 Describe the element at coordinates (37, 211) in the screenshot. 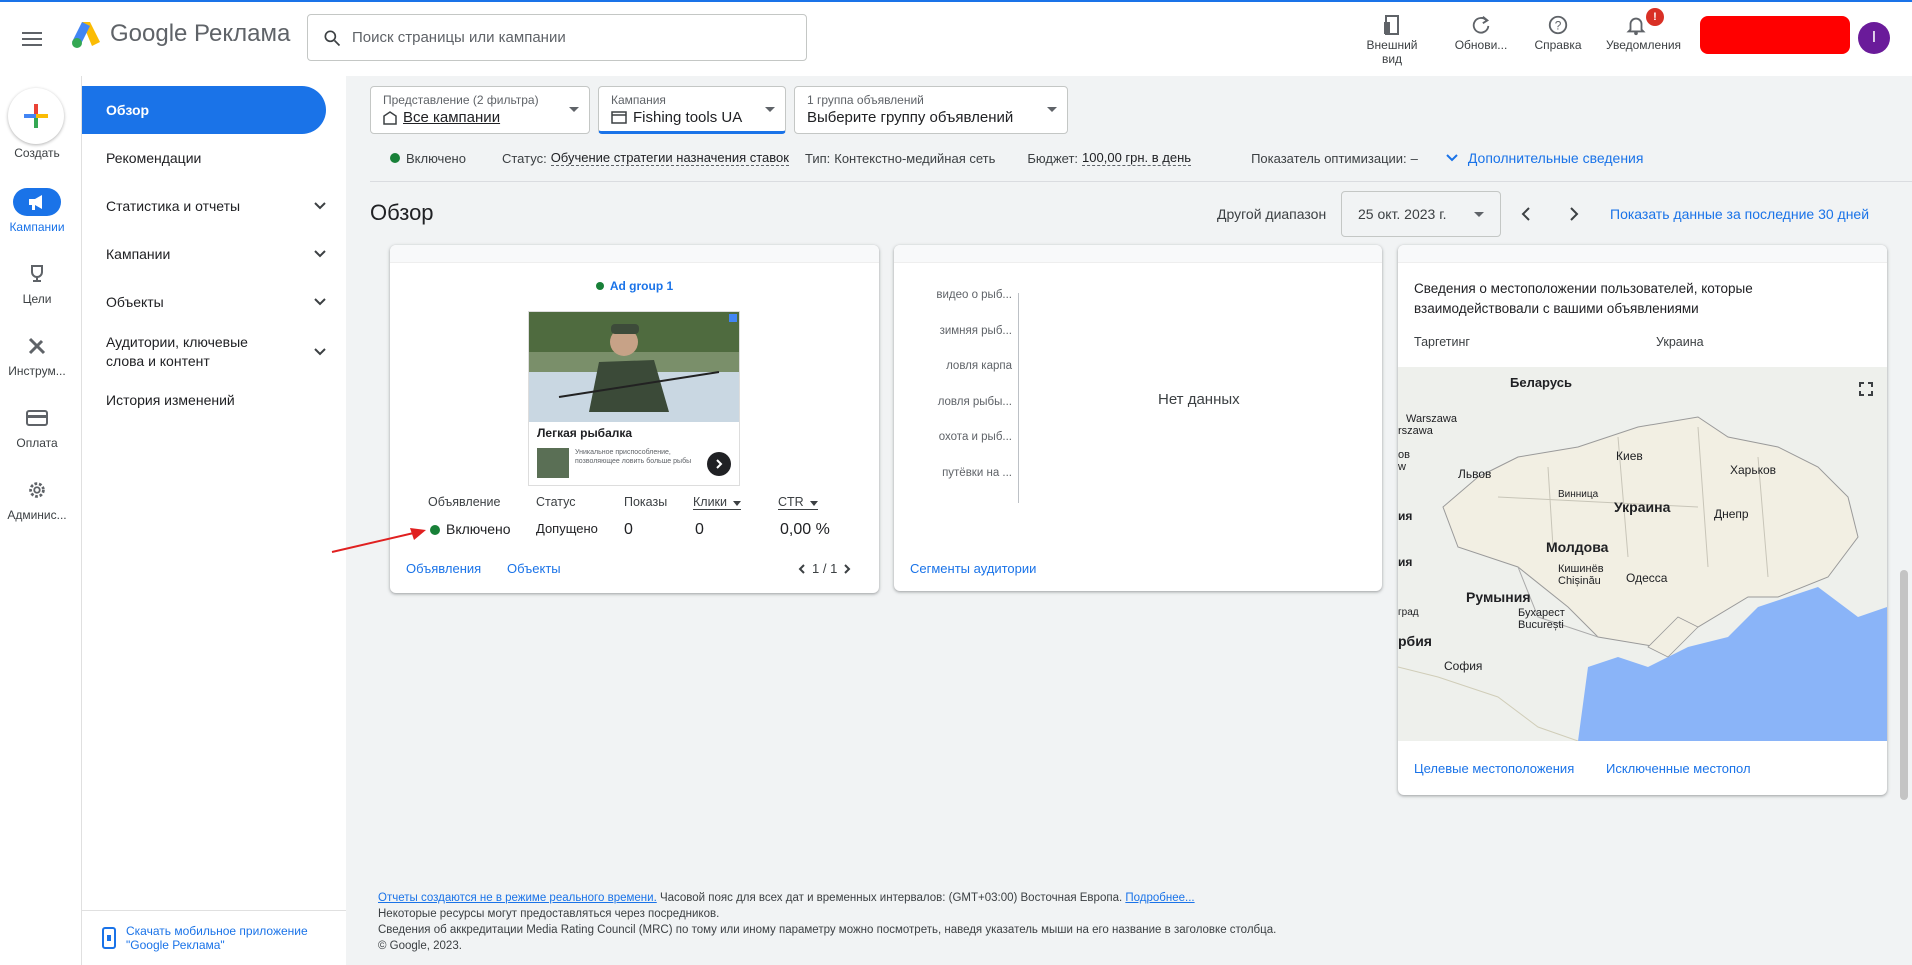

I see `rail-campaigns: Кампании` at that location.